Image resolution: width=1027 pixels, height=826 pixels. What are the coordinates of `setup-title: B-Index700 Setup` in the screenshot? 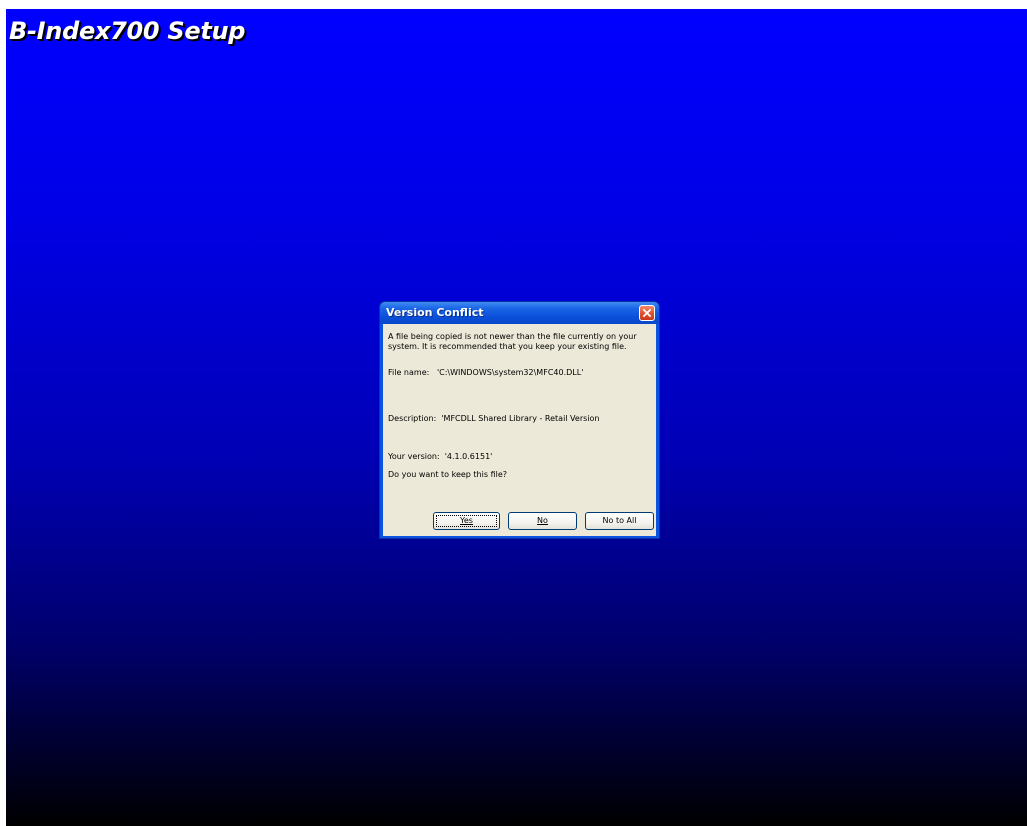 It's located at (127, 31).